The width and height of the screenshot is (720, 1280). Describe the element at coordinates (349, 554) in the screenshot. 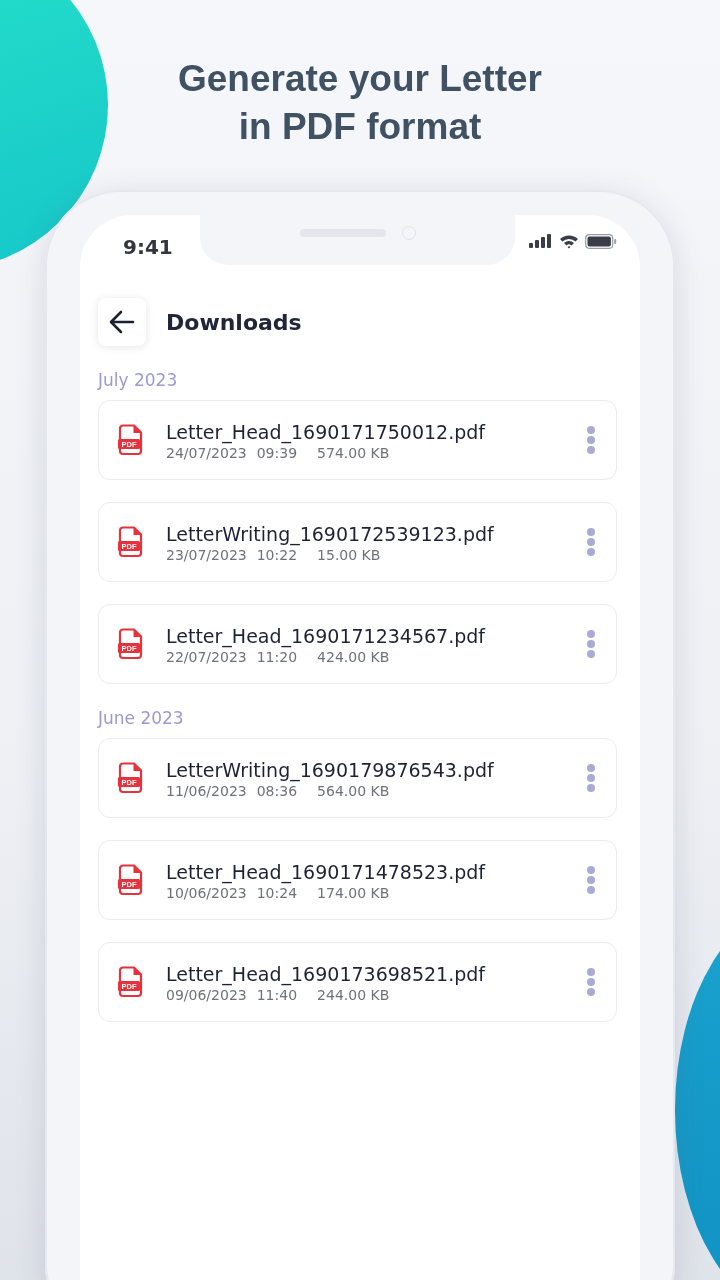

I see `file-size: 15.00 KB` at that location.